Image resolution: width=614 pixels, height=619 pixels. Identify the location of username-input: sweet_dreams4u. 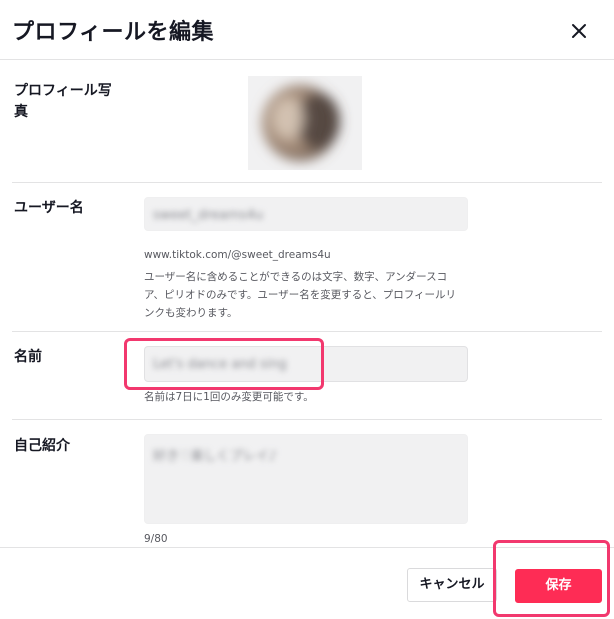
(306, 214).